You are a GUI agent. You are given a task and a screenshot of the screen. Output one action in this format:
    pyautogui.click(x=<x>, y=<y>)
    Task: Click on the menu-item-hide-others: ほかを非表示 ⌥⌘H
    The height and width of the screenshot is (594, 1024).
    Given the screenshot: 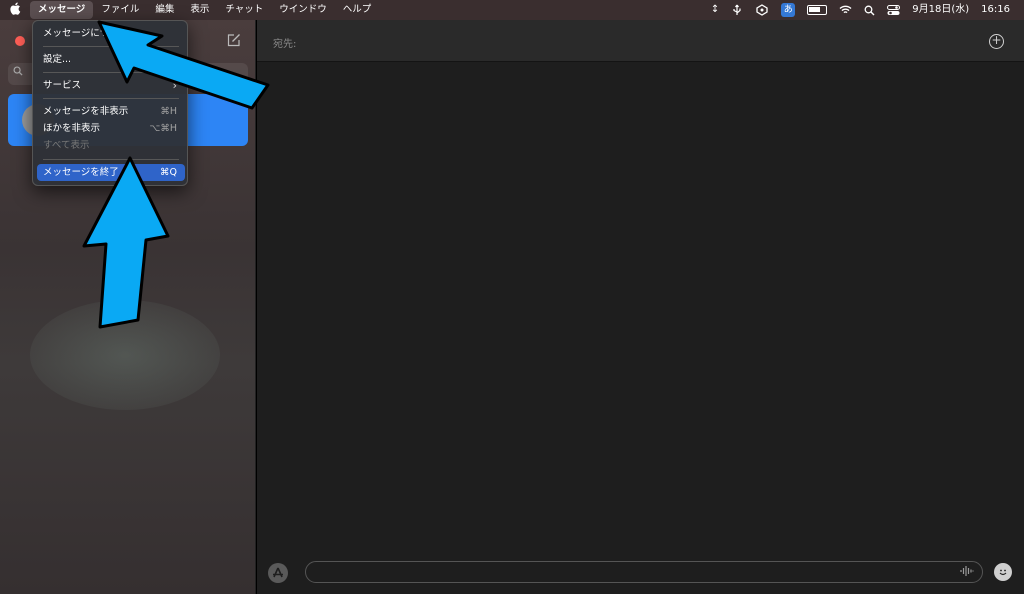 What is the action you would take?
    pyautogui.click(x=111, y=128)
    